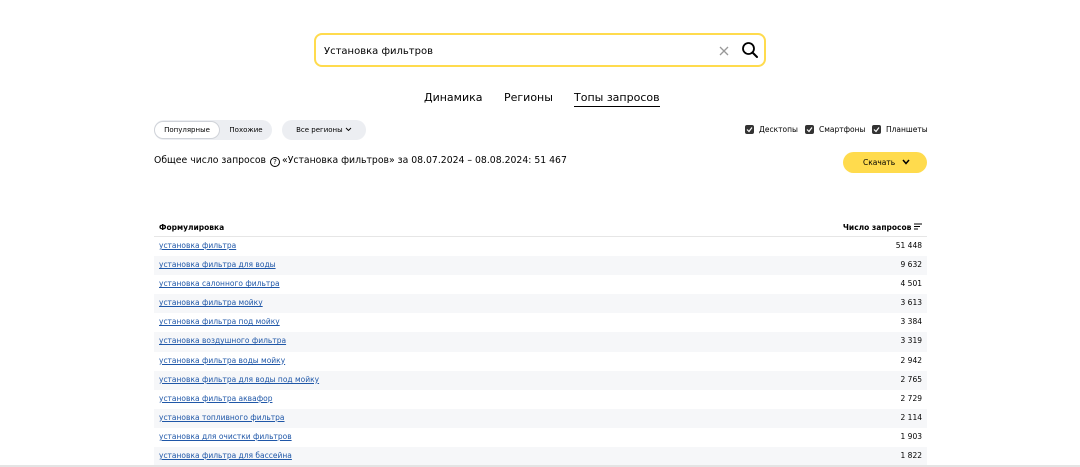 The height and width of the screenshot is (467, 1080). I want to click on table-row: установка воздушного фильтра 3 319, so click(540, 342).